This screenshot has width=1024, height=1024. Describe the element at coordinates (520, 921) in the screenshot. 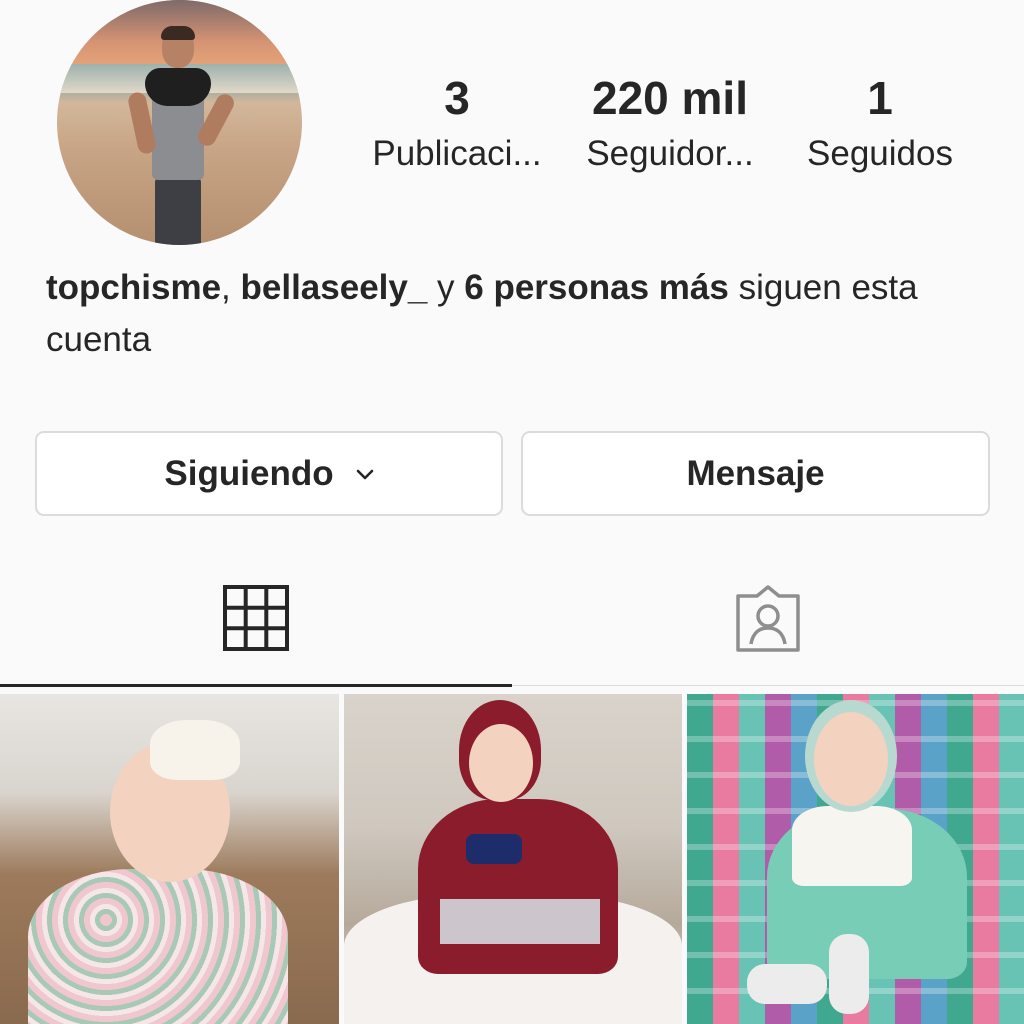

I see `post-2-skirt` at that location.